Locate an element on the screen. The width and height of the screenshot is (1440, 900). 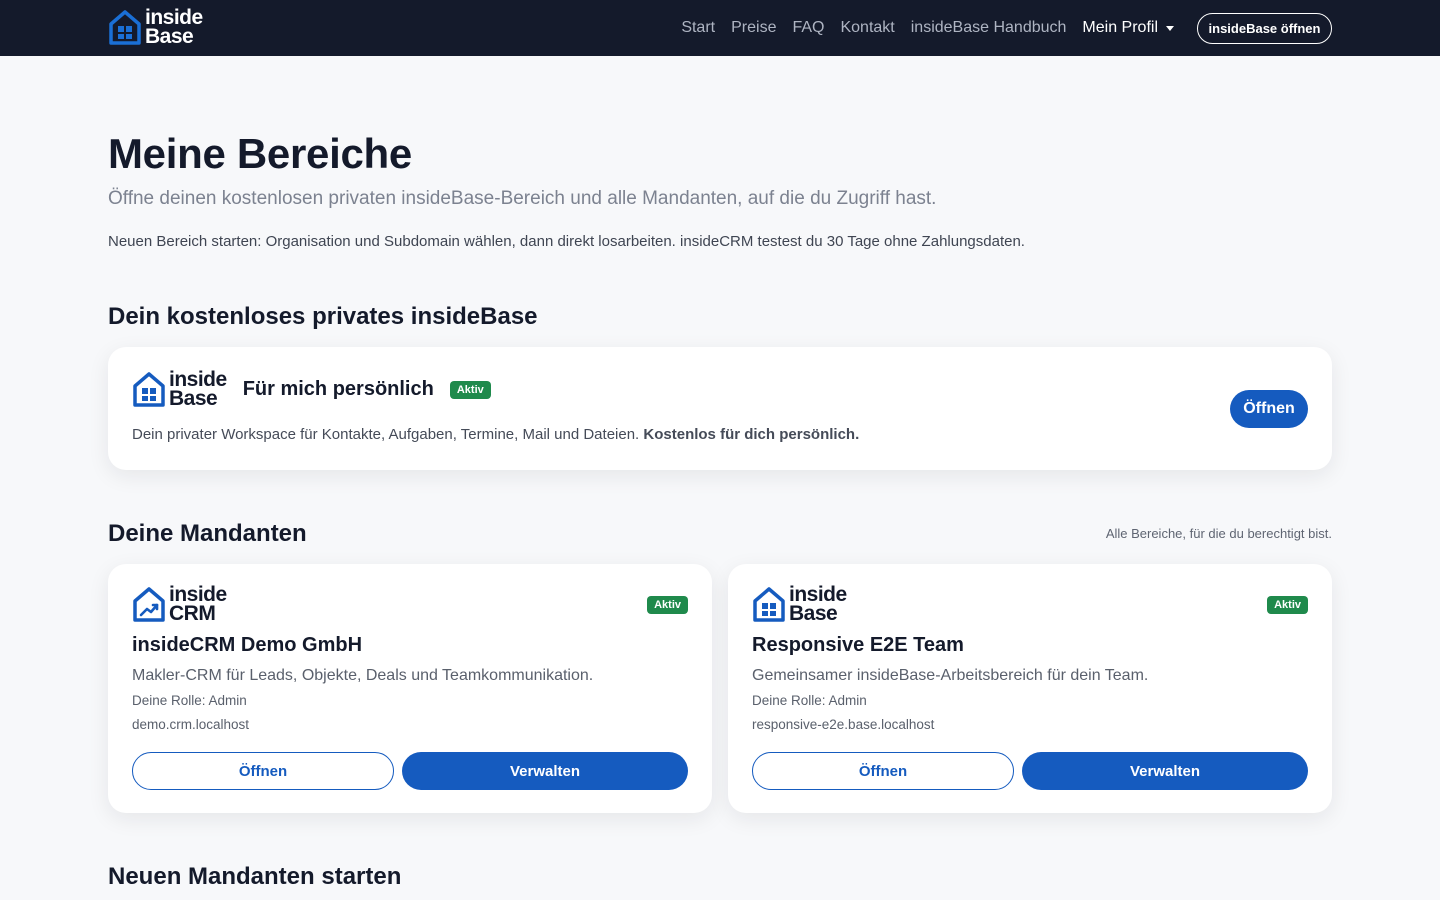
tenant-wordmark-line2: Base is located at coordinates (813, 613).